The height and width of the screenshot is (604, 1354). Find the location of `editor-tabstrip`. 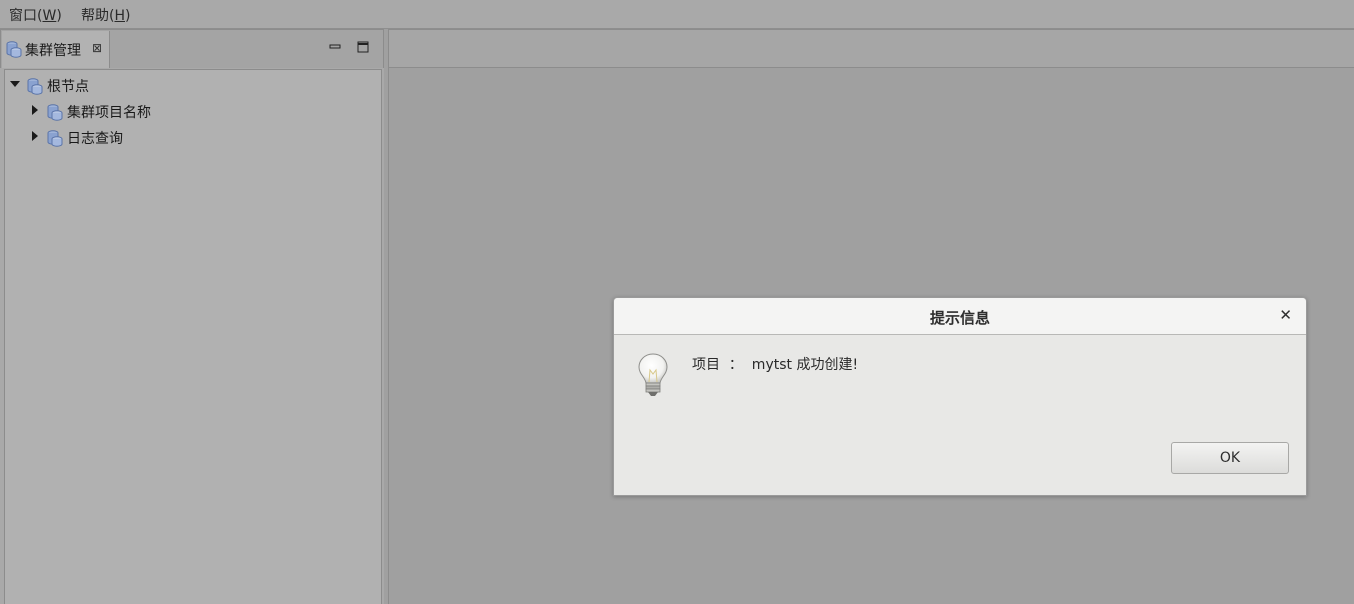

editor-tabstrip is located at coordinates (871, 48).